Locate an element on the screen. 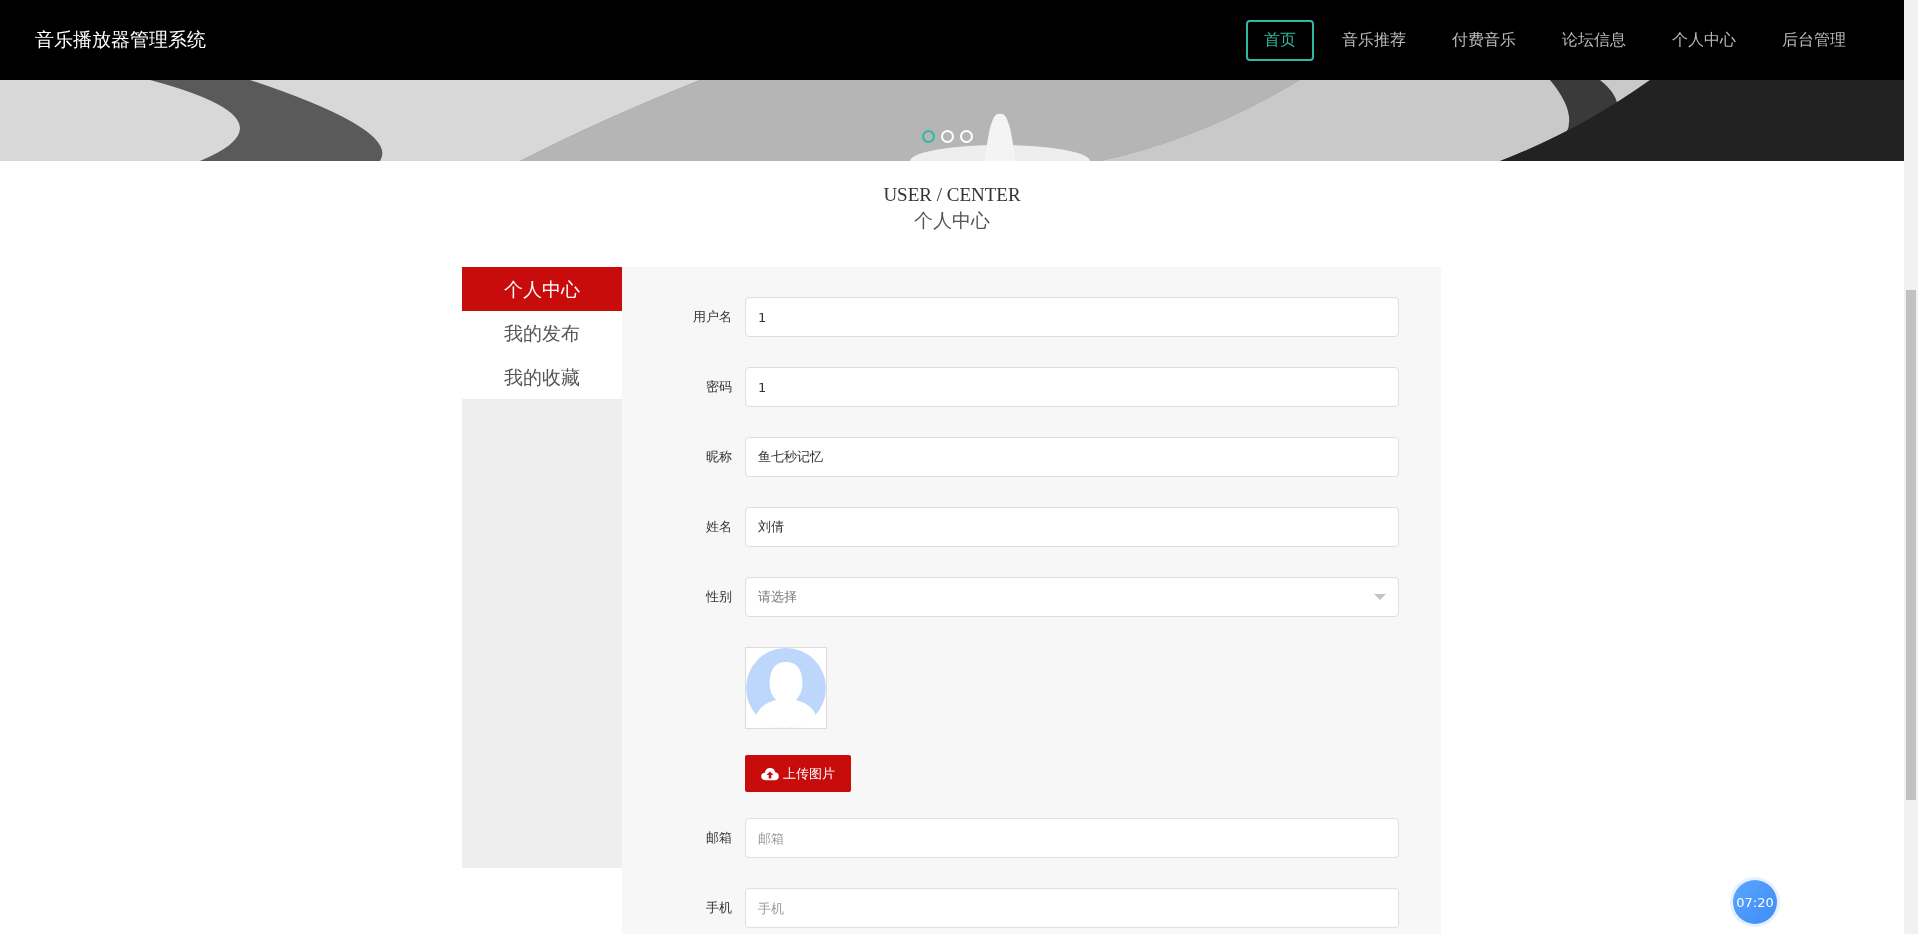 Image resolution: width=1918 pixels, height=934 pixels. input-field: 鱼七秒记忆 is located at coordinates (1072, 457).